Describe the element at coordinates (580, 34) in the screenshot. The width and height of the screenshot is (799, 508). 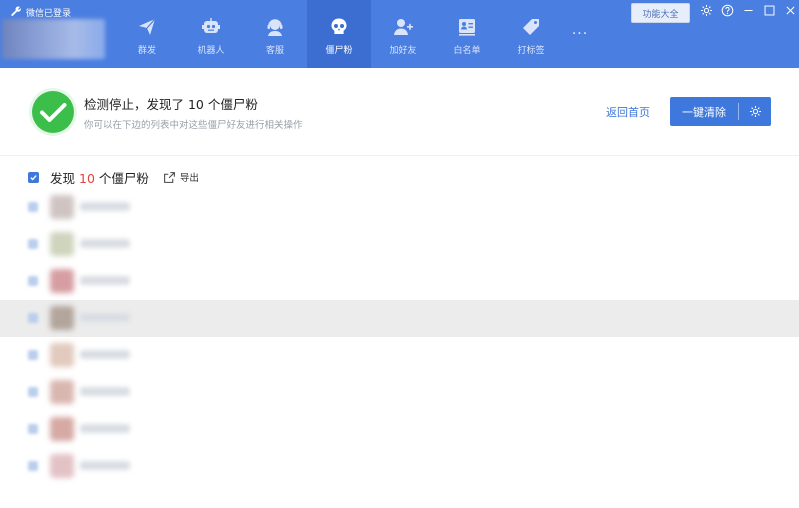
I see `more-icon: ···` at that location.